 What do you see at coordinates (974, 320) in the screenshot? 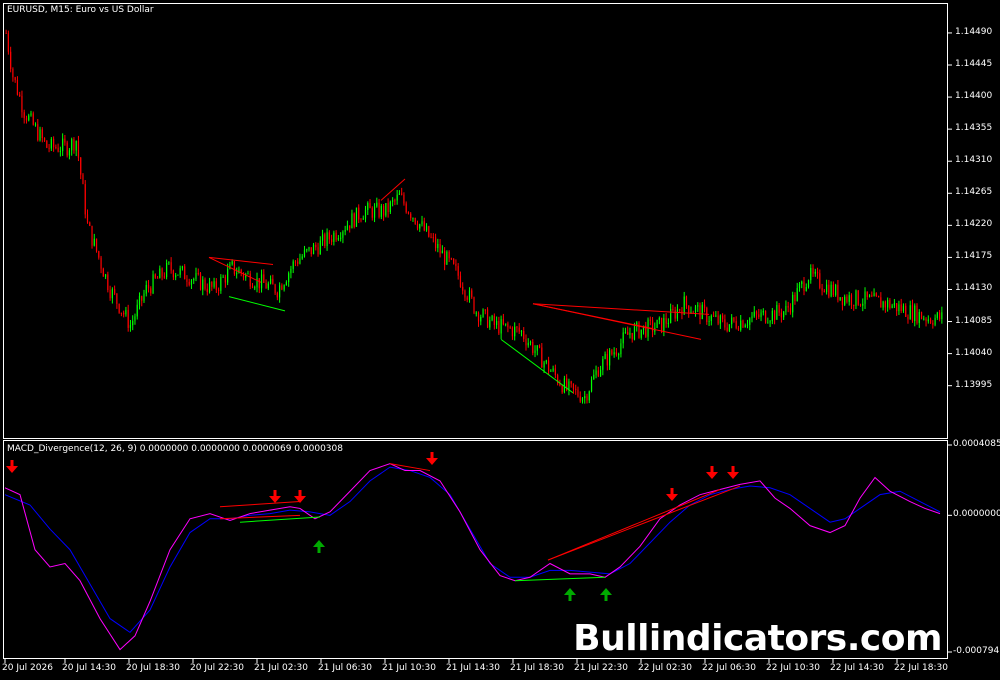
I see `price-axis-label: 1.14085` at bounding box center [974, 320].